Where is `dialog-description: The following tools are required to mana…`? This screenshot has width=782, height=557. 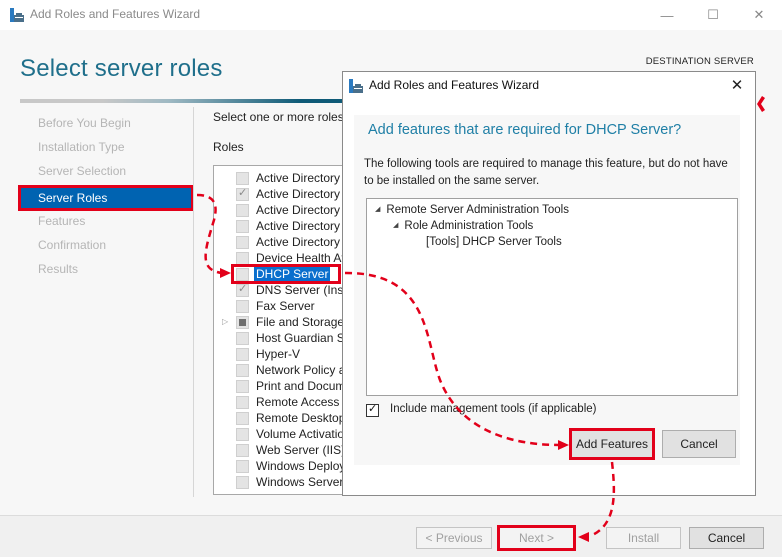 dialog-description: The following tools are required to mana… is located at coordinates (546, 172).